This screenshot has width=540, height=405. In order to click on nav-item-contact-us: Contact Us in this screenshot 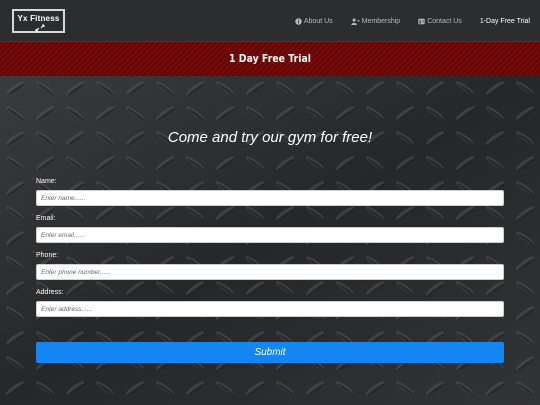, I will do `click(440, 21)`.